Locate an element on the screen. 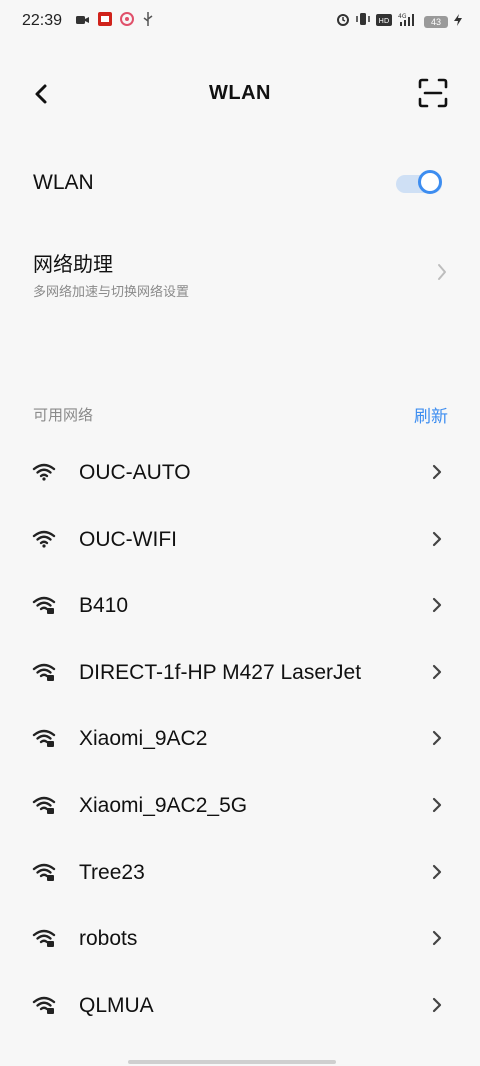  network-ssid: Xiaomi_9AC2 is located at coordinates (143, 739).